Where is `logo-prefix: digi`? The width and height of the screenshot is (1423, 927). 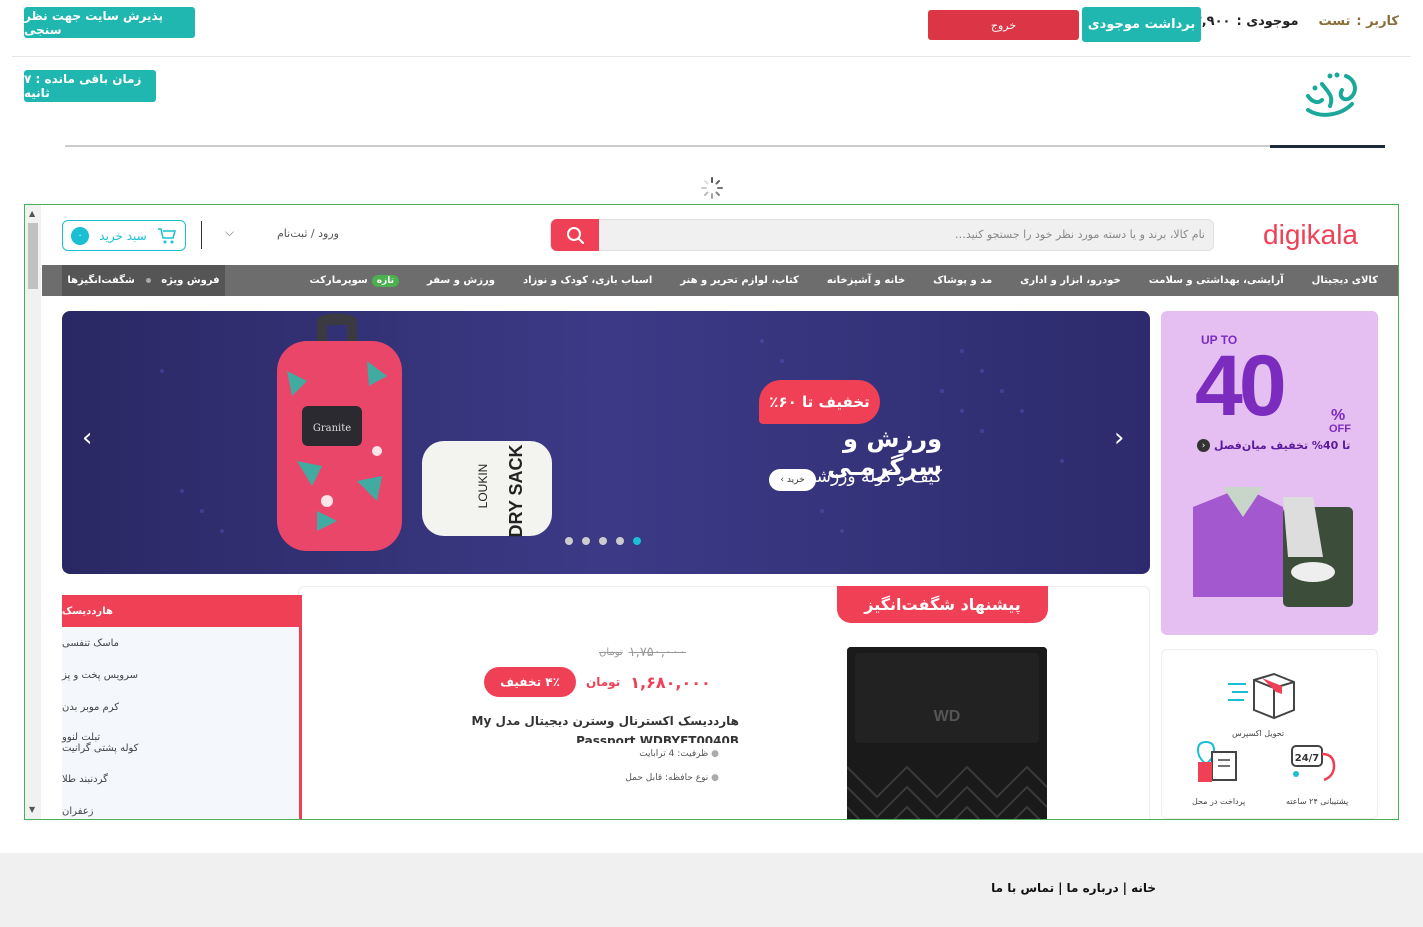
logo-prefix: digi is located at coordinates (1285, 234).